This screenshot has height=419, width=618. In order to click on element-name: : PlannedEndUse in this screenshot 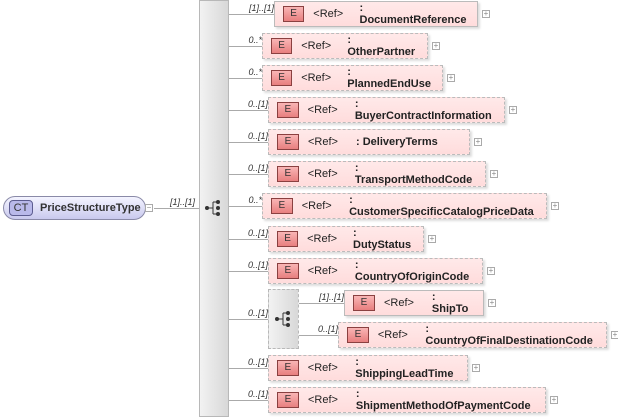, I will do `click(389, 78)`.